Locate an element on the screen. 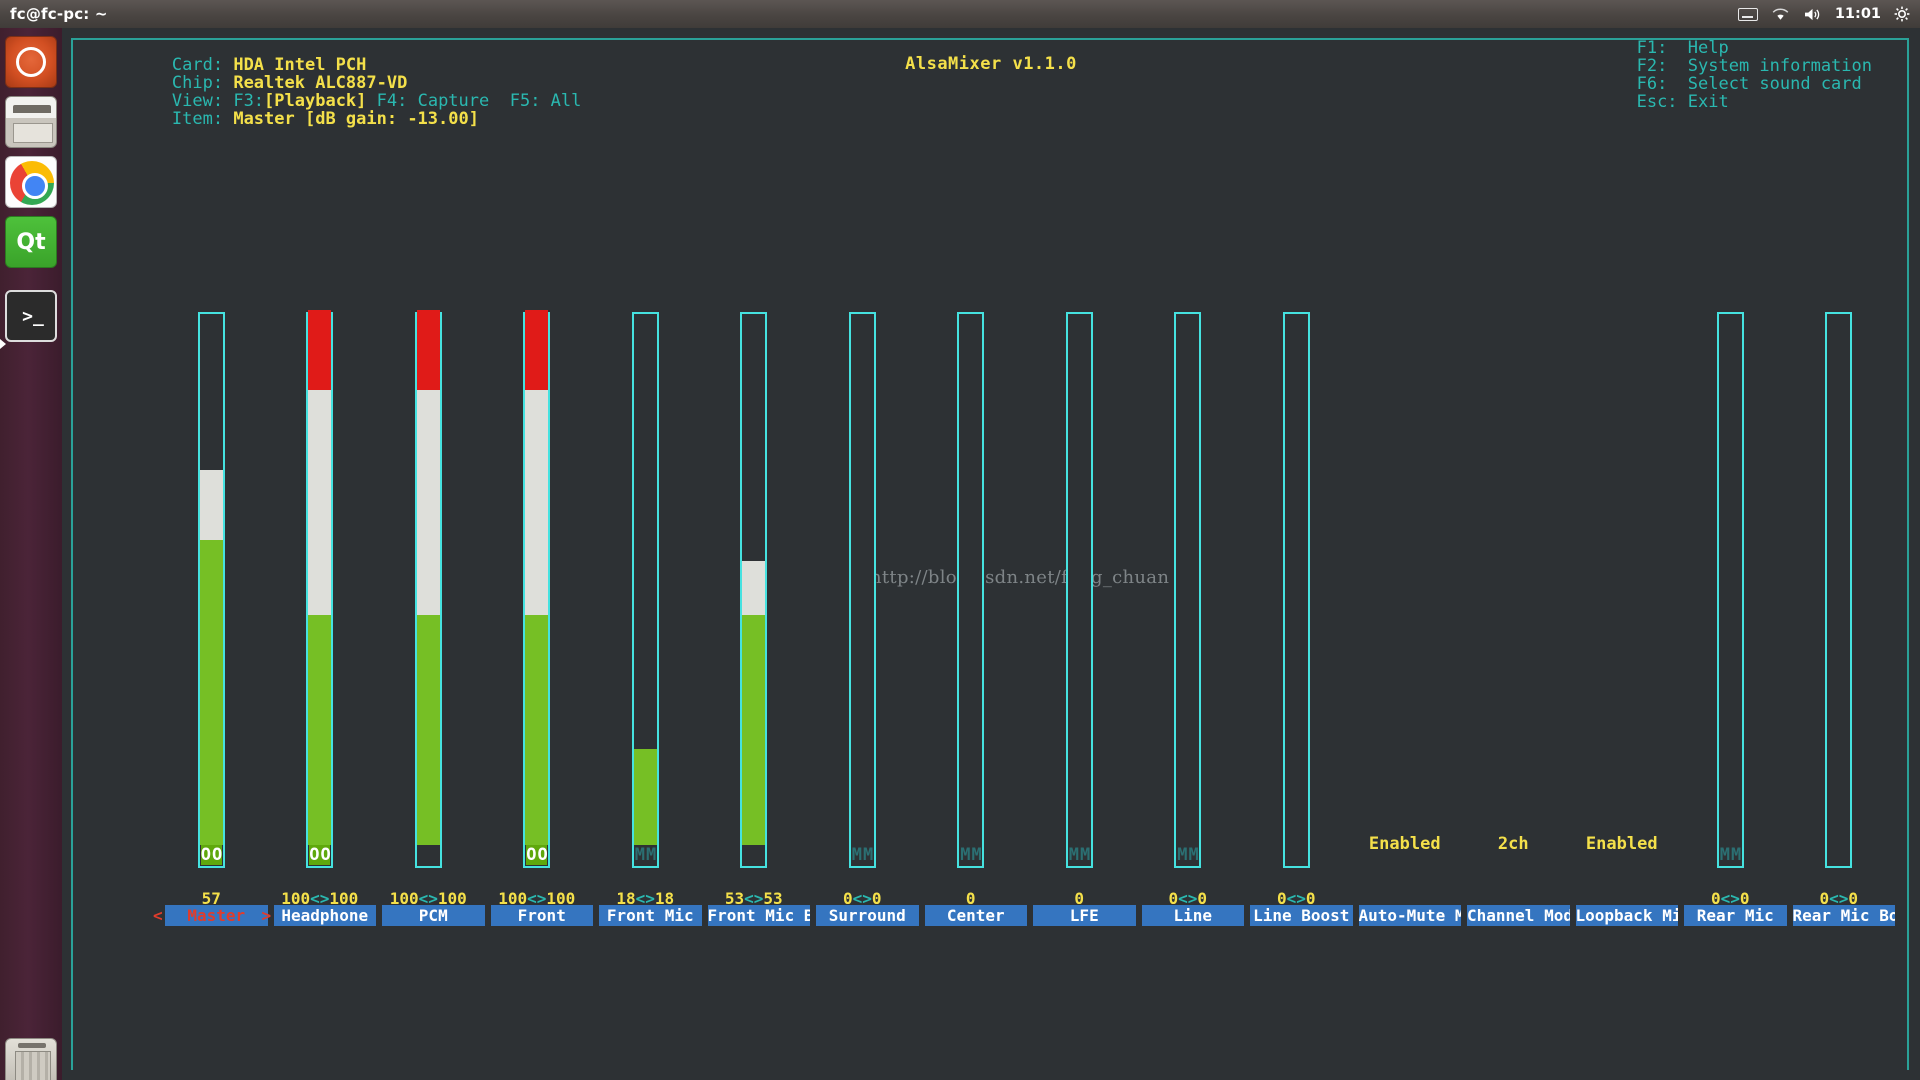  window-title: fc@fc-pc: ~ is located at coordinates (59, 14).